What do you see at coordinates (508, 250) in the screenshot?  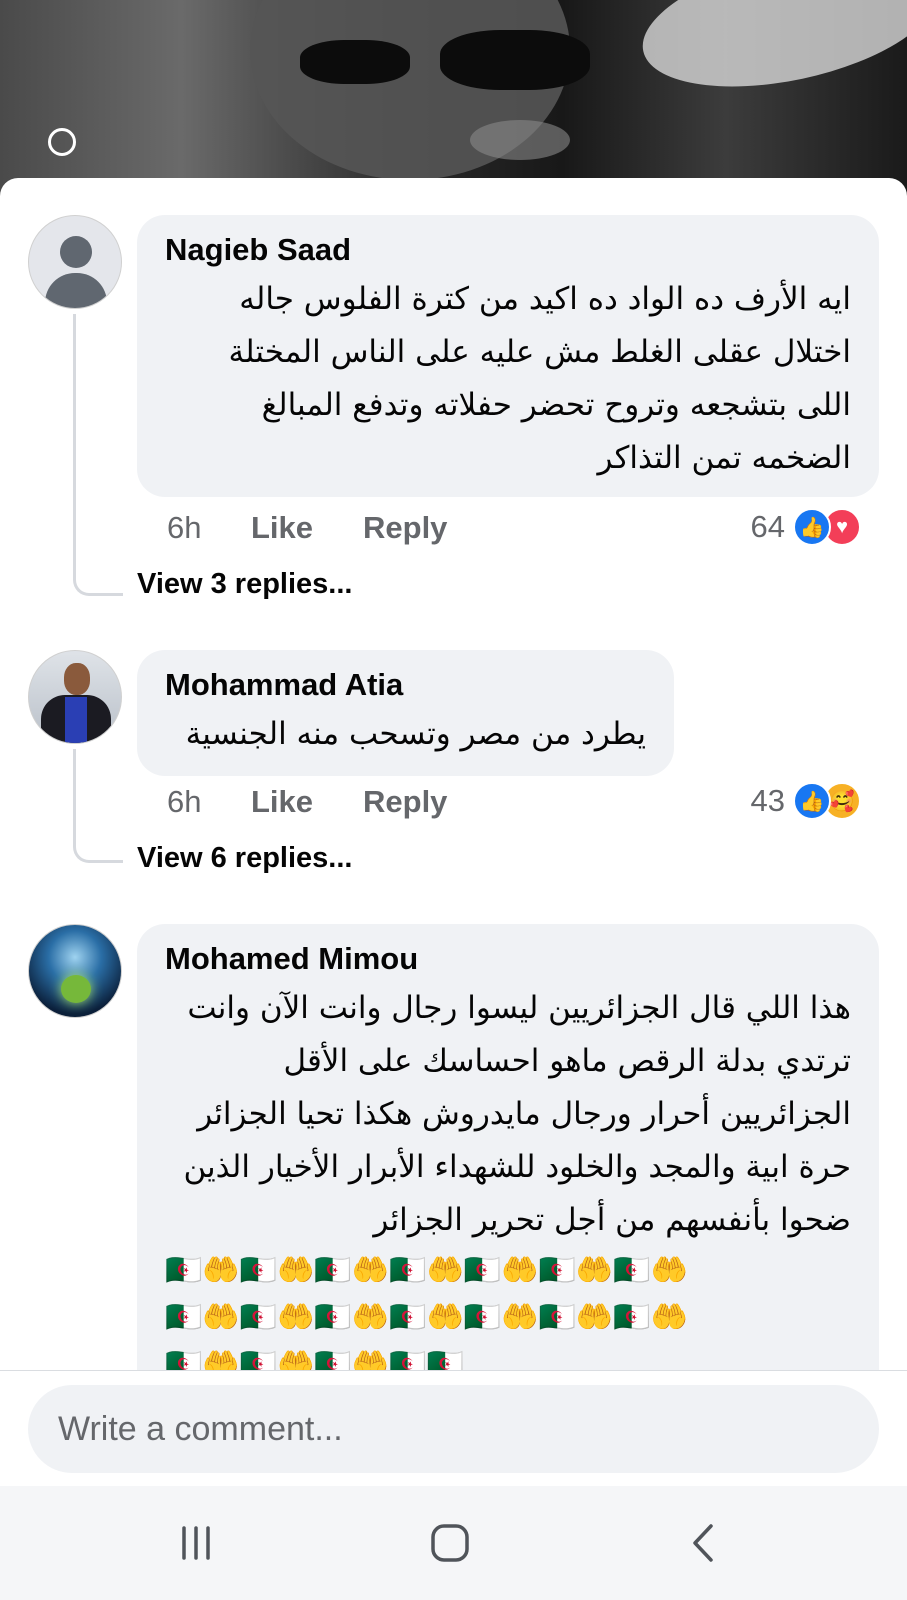 I see `comment-author: Nagieb Saad` at bounding box center [508, 250].